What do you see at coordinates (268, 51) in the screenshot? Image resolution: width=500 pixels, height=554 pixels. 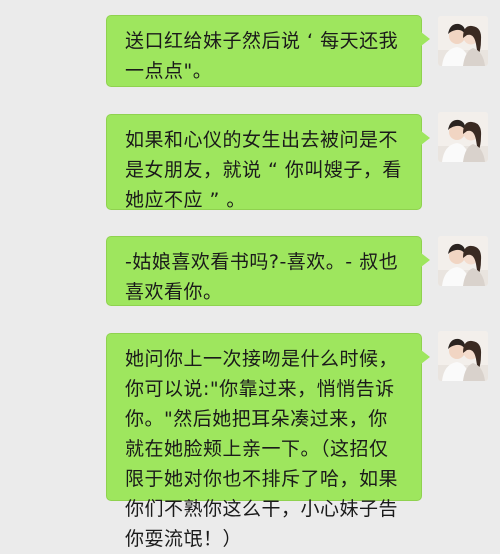 I see `message-bubble: 送口红给妹子然后说 ‘ 每天还我一点点"。` at bounding box center [268, 51].